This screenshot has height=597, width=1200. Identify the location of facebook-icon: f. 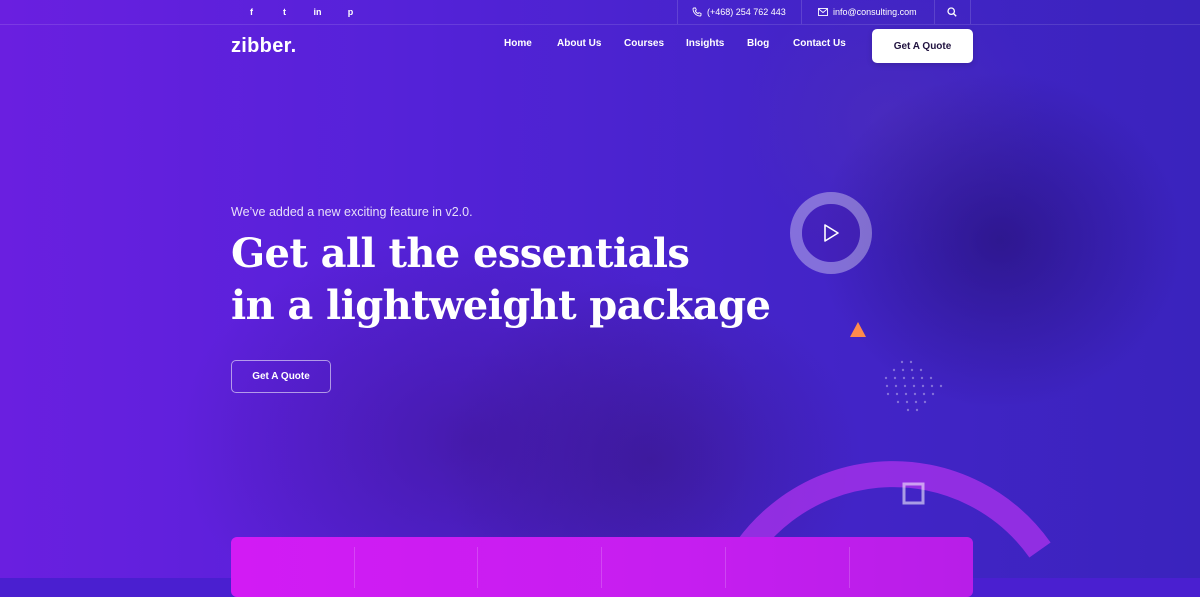
(251, 12).